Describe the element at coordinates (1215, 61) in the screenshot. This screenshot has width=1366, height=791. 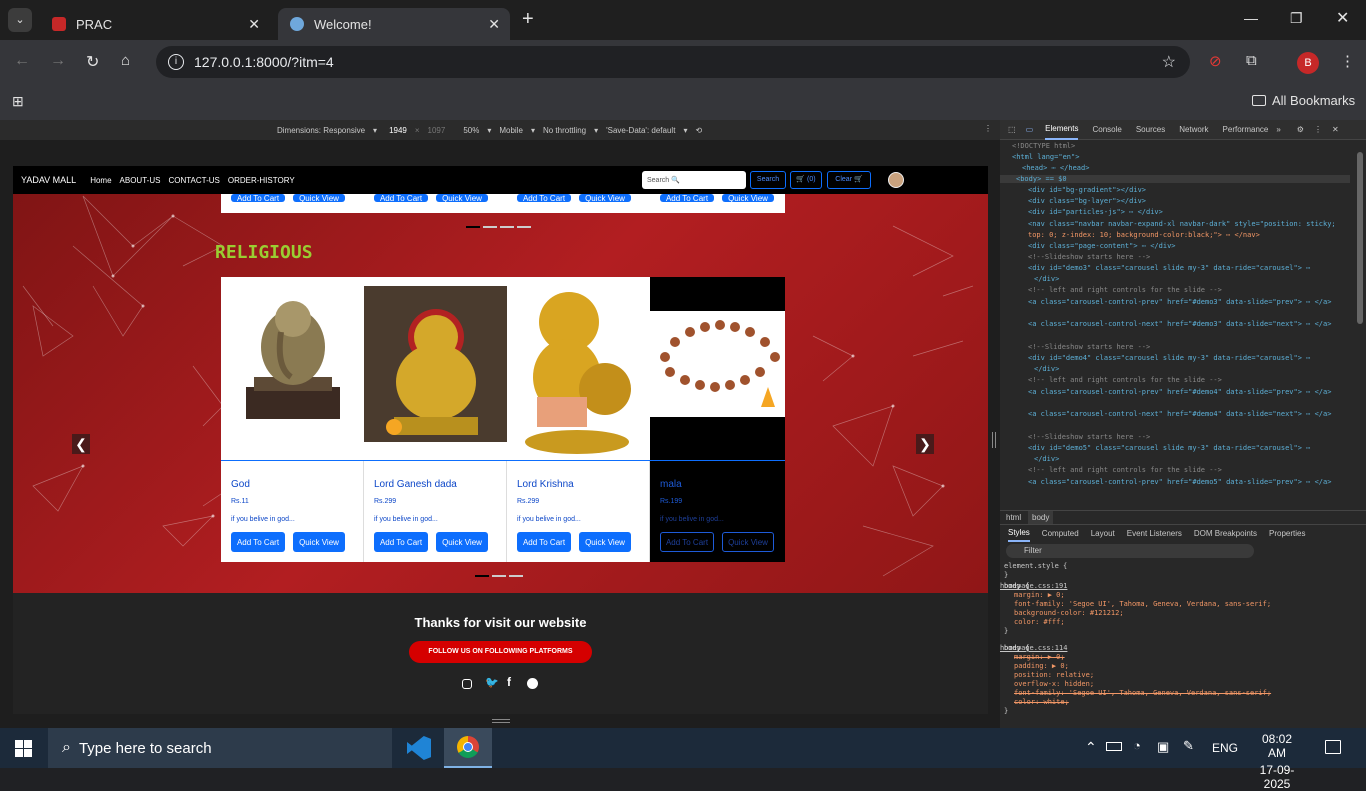
I see `extension-blocked-icon: ⊘` at that location.